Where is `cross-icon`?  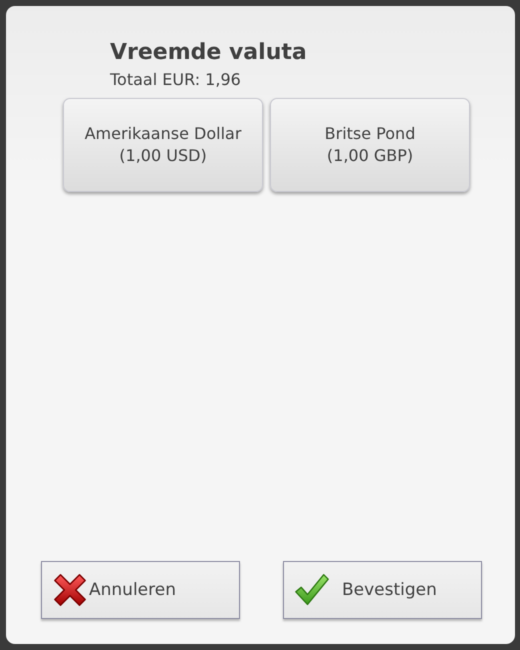
cross-icon is located at coordinates (70, 590).